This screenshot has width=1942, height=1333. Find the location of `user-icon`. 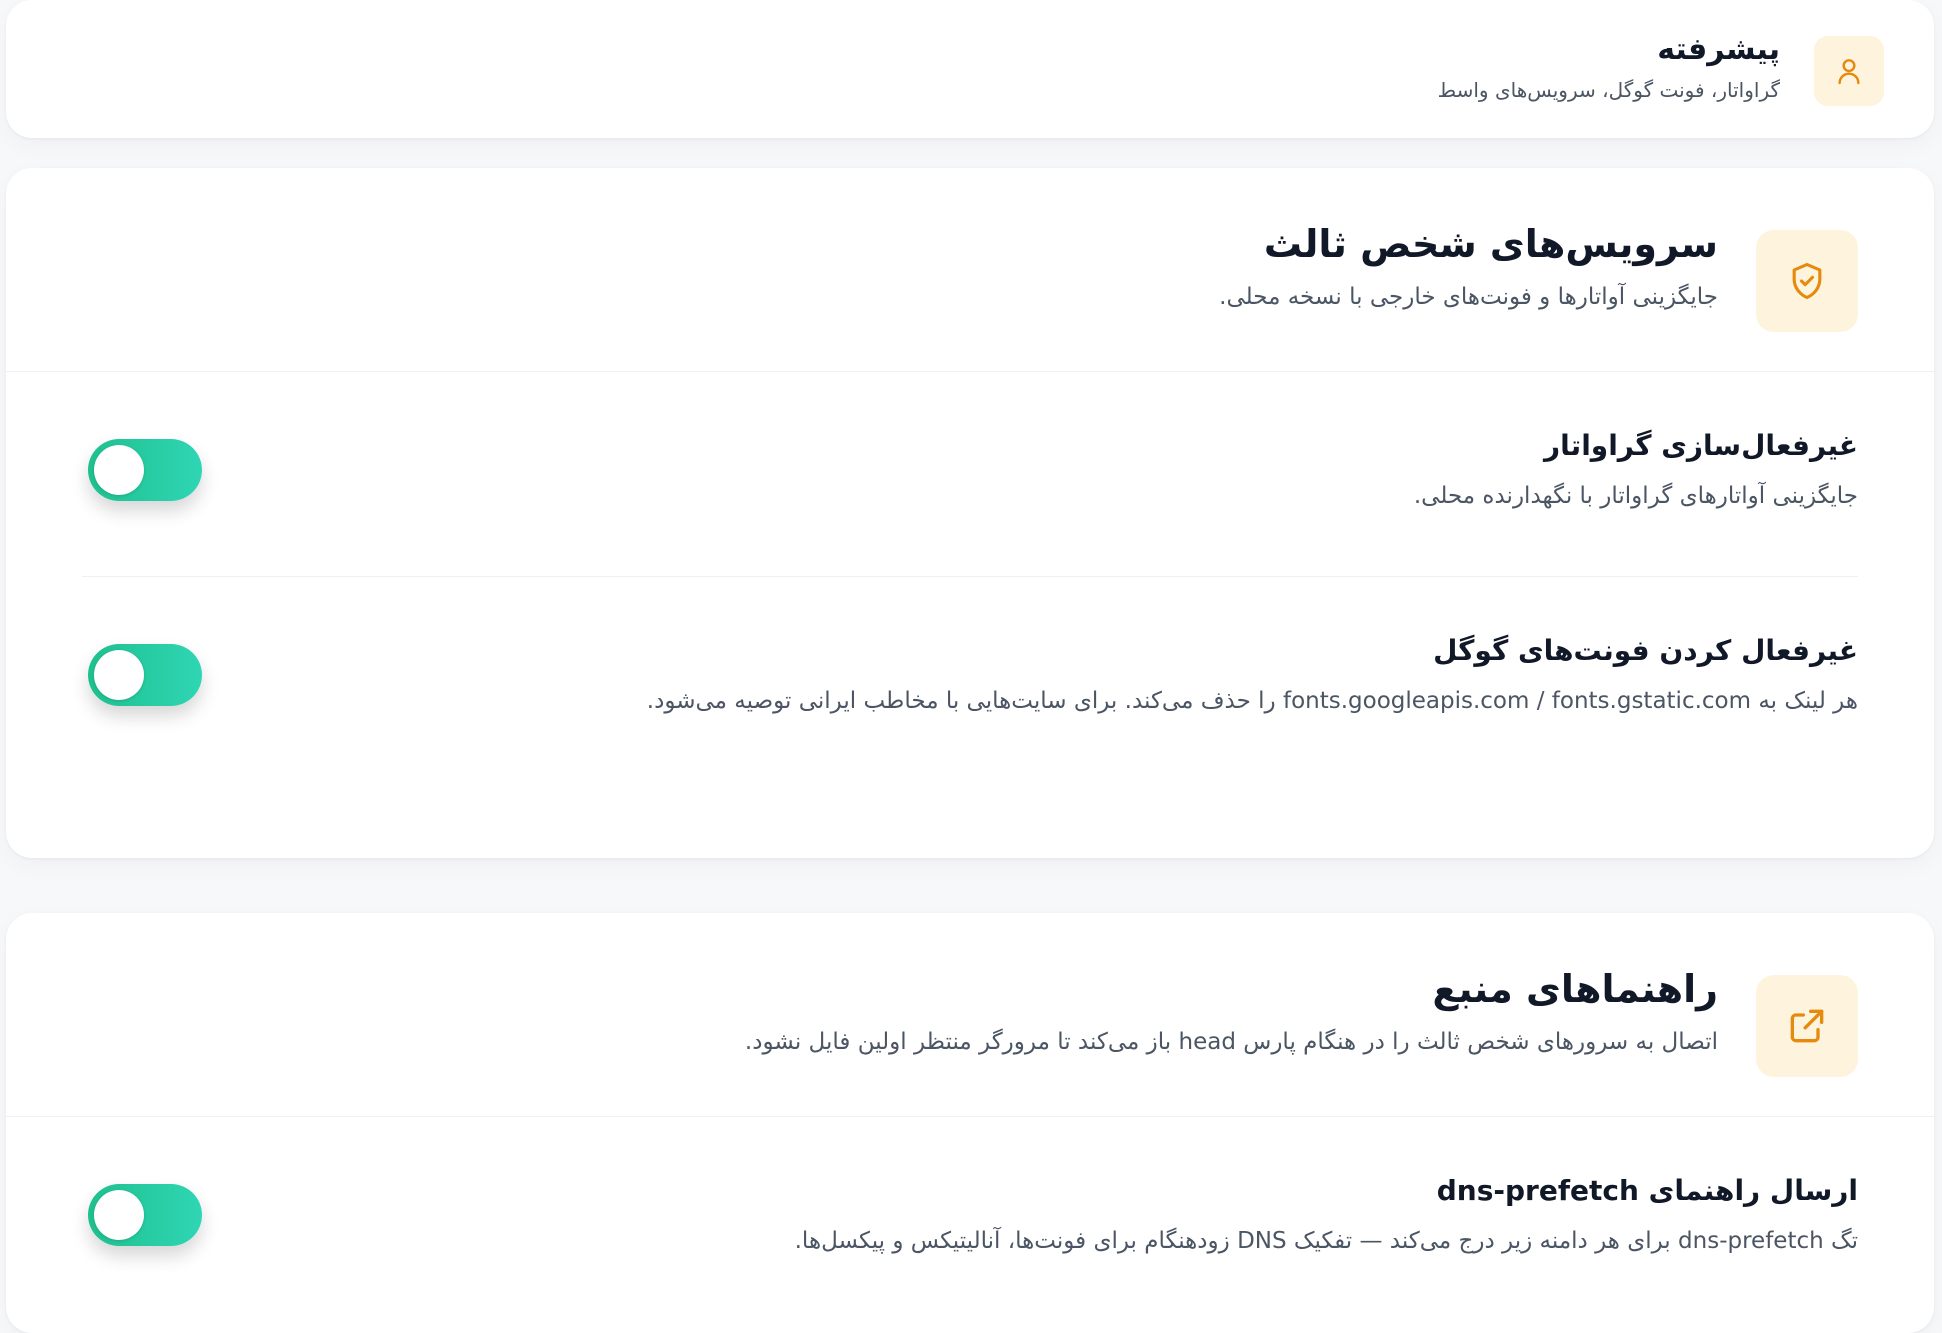

user-icon is located at coordinates (1849, 71).